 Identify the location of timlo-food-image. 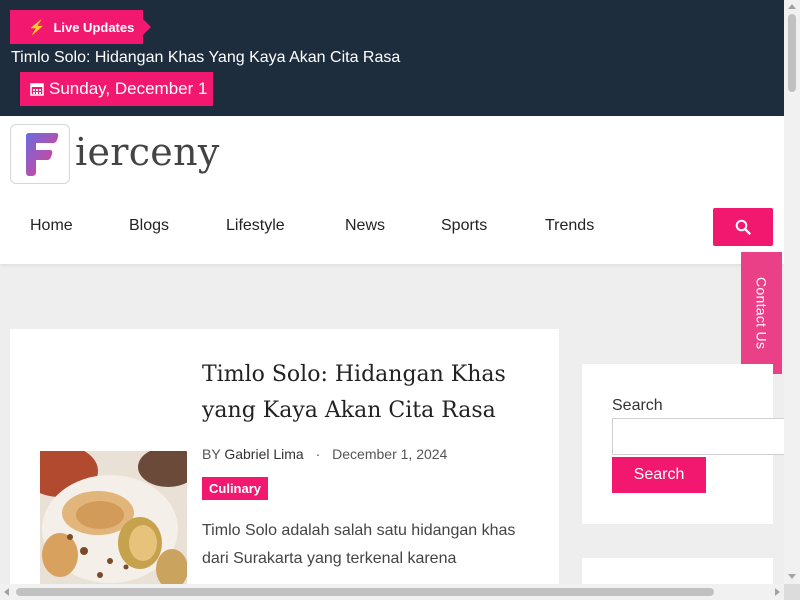
(113, 520).